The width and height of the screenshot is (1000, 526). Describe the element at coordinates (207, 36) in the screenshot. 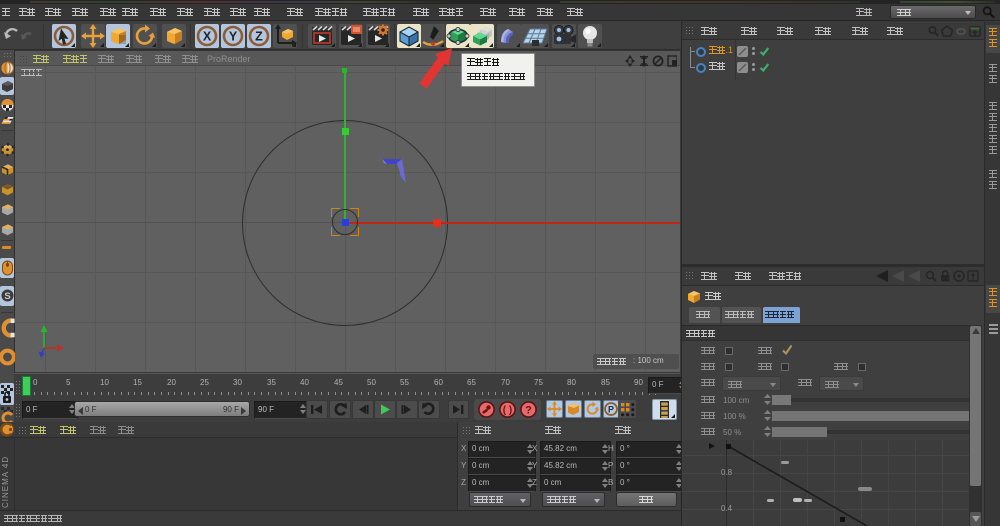

I see `svg-text: X` at that location.